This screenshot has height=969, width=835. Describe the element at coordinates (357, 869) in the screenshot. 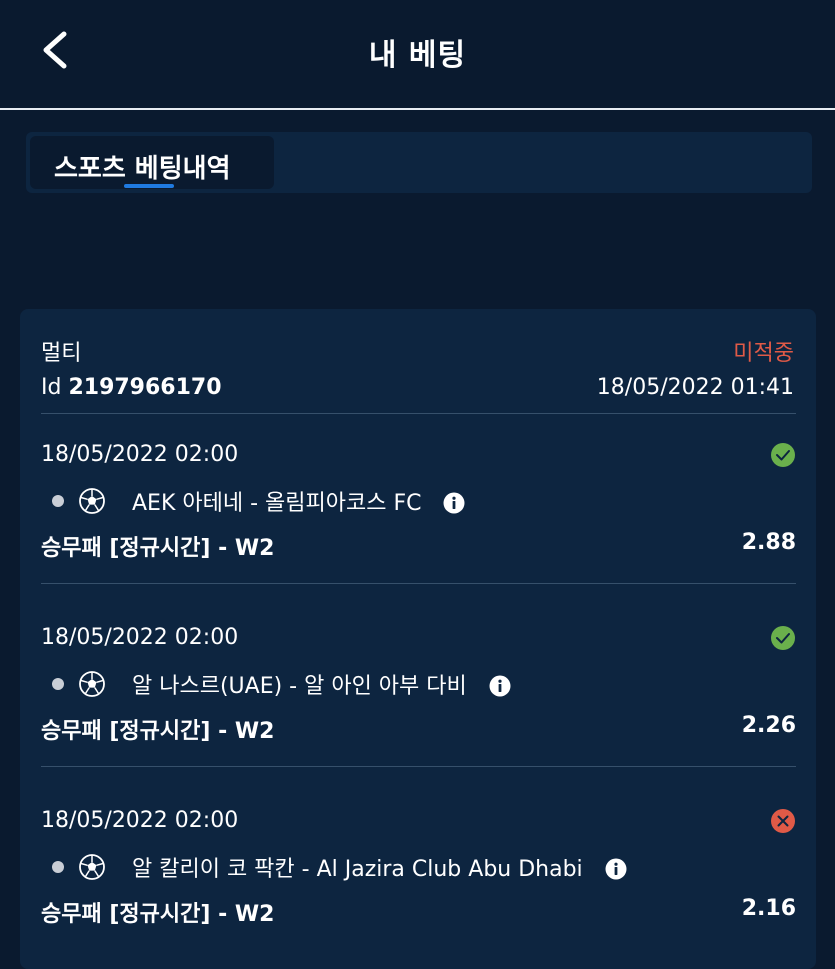

I see `event-name: 알 칼리이 코 팍칸 - Al Jazira Club Abu Dhabi` at that location.